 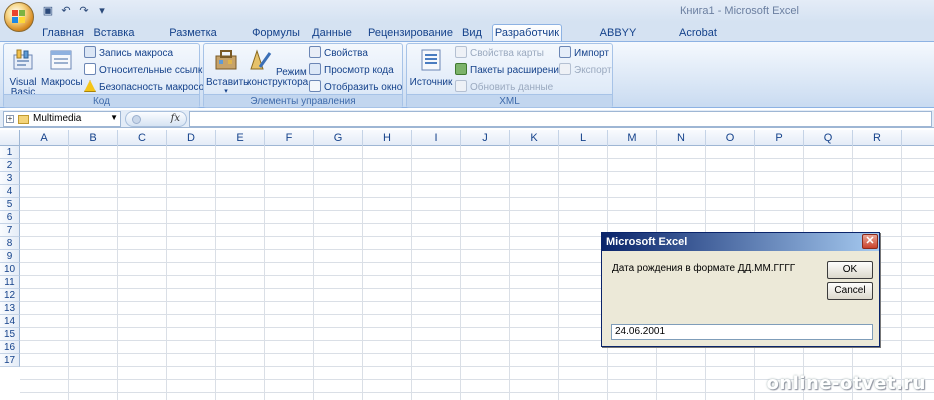 I want to click on formula-input, so click(x=560, y=119).